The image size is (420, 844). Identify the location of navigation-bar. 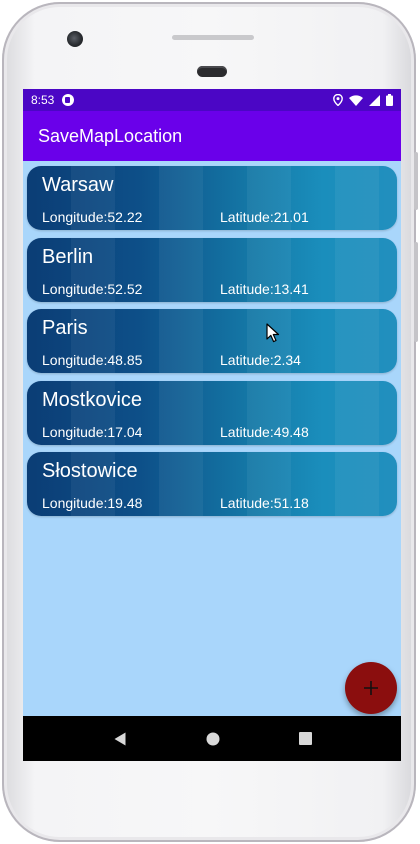
(212, 738).